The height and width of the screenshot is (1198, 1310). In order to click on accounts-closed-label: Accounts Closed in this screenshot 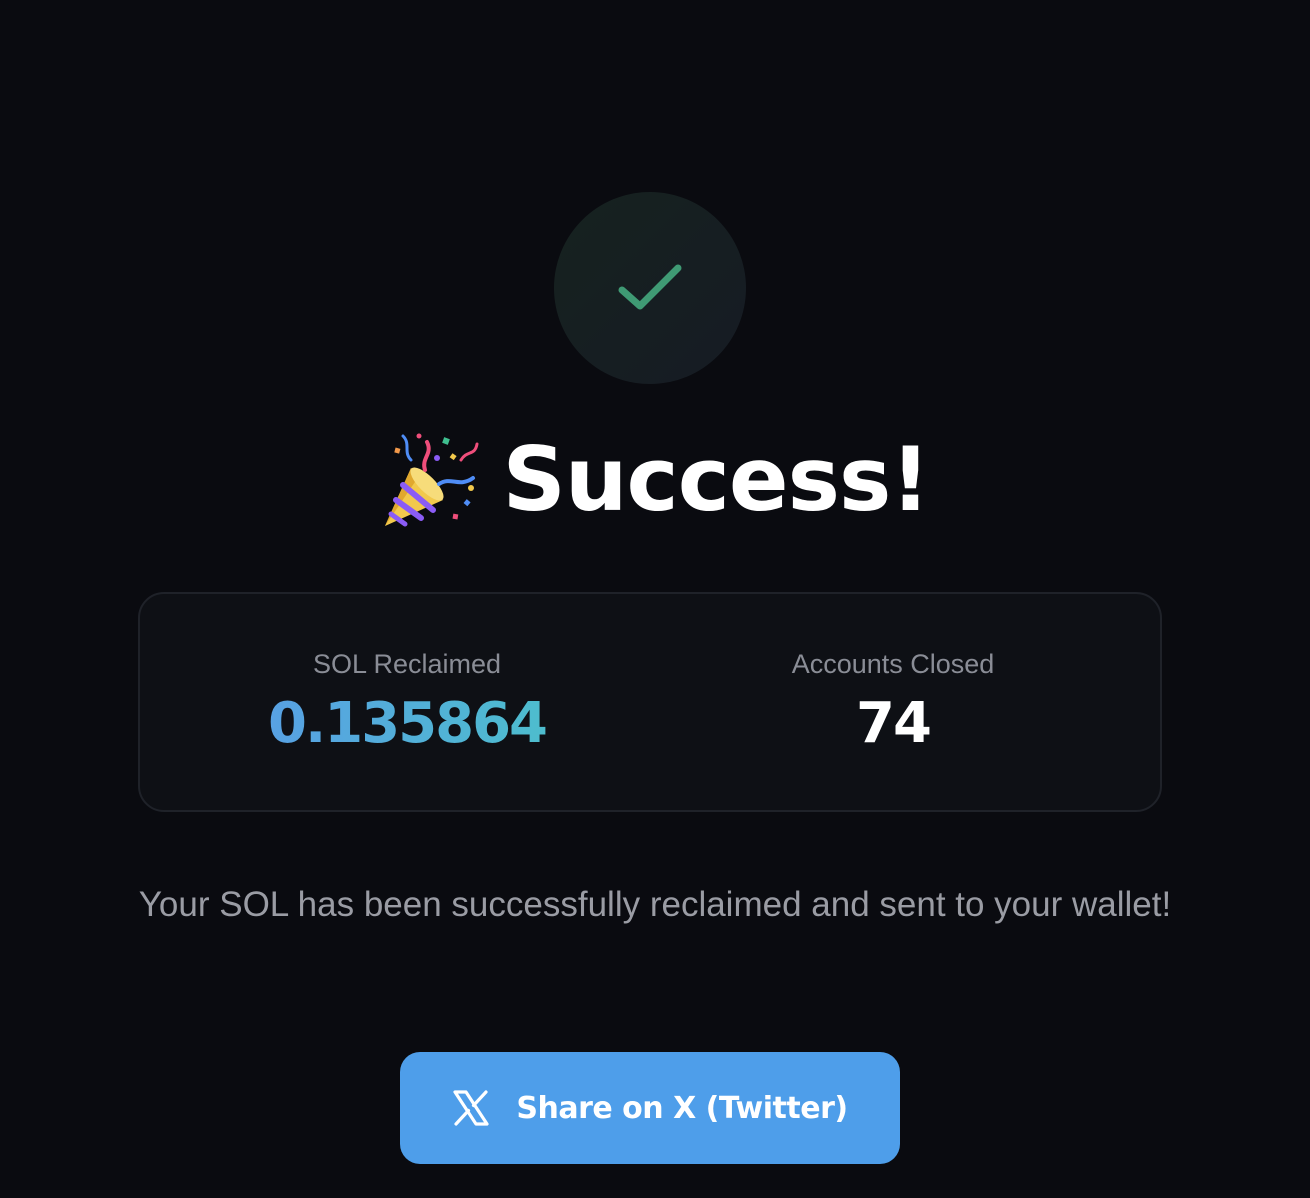, I will do `click(893, 664)`.